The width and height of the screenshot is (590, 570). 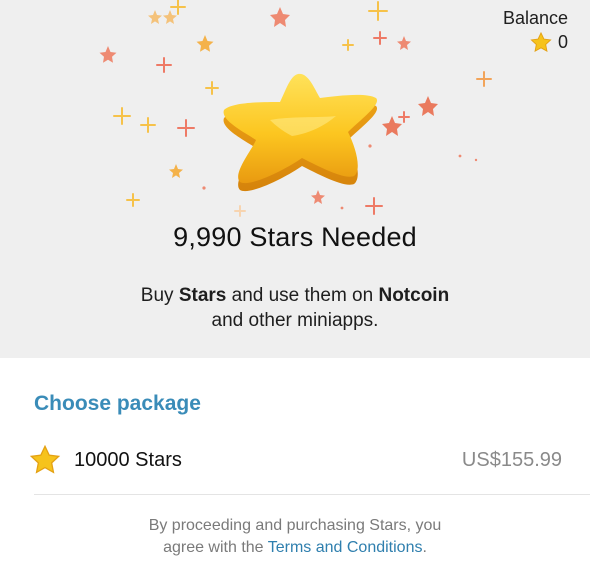 What do you see at coordinates (295, 320) in the screenshot?
I see `hero-description-line2: and other miniapps.` at bounding box center [295, 320].